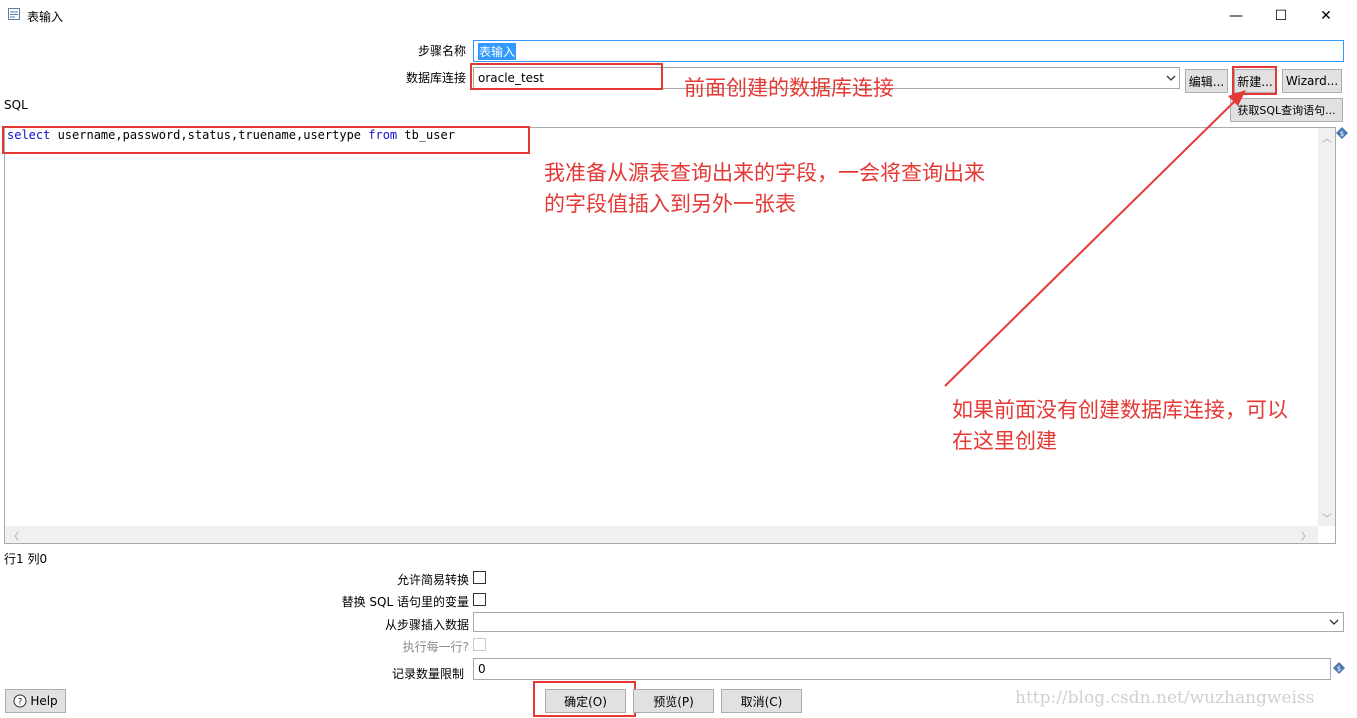 The height and width of the screenshot is (718, 1357). What do you see at coordinates (673, 701) in the screenshot?
I see `preview-button: 预览(P)` at bounding box center [673, 701].